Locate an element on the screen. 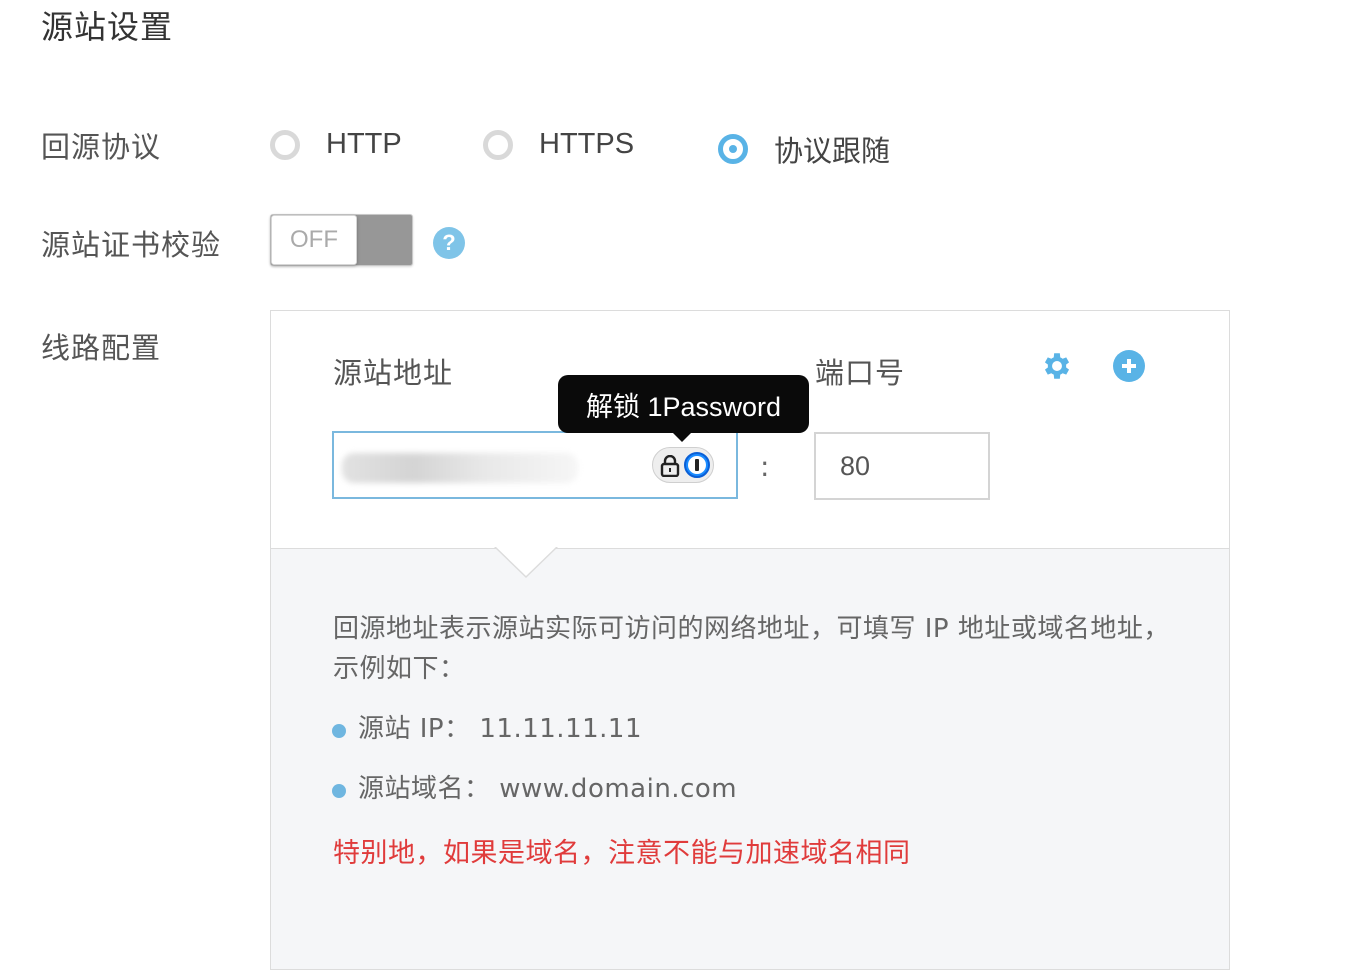 The width and height of the screenshot is (1356, 970). origin-protocol-label: 回源协议 is located at coordinates (101, 147).